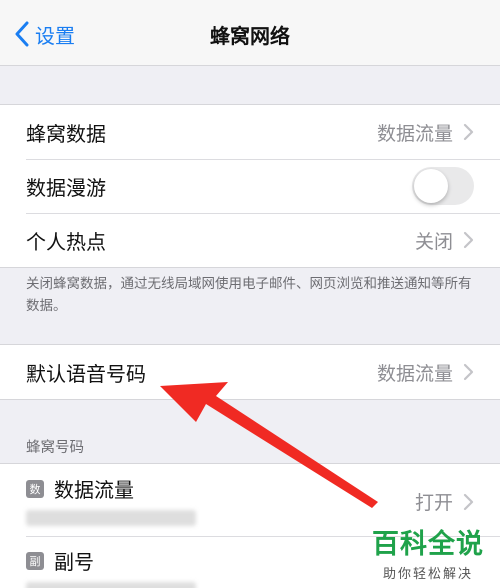 The height and width of the screenshot is (588, 500). What do you see at coordinates (427, 574) in the screenshot?
I see `watermark-subtitle: 助你轻松解决` at bounding box center [427, 574].